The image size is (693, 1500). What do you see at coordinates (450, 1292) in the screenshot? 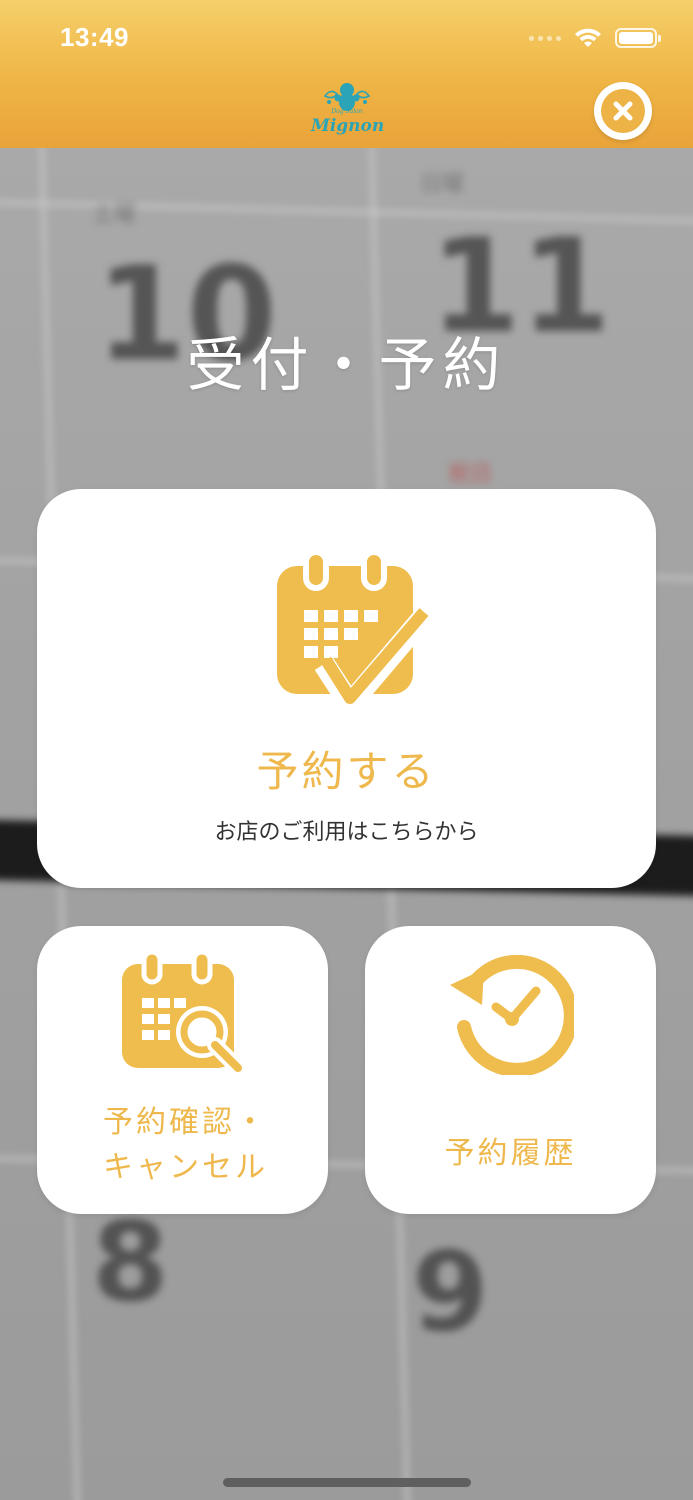
I see `bg-number-9: 9` at bounding box center [450, 1292].